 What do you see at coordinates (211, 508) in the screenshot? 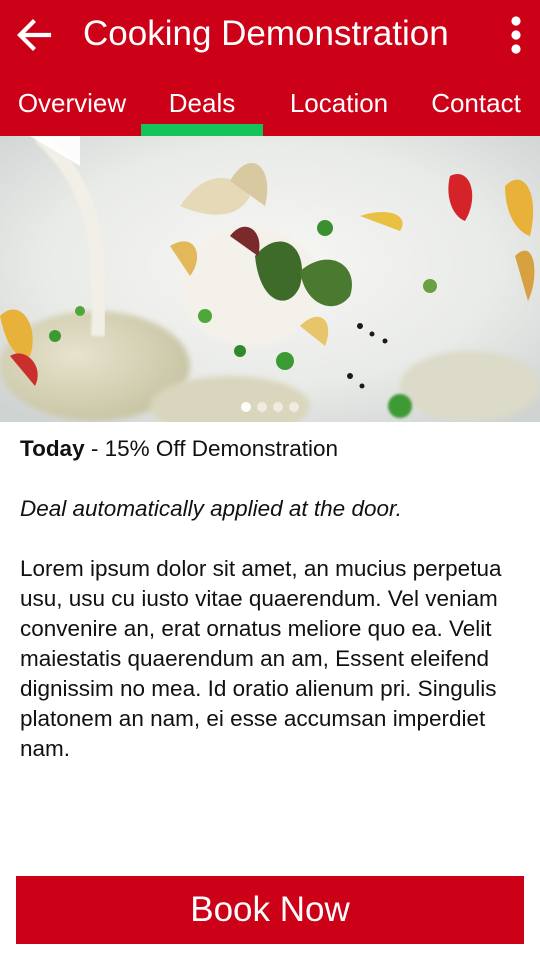
I see `deal-note: Deal automatically applied at the door.` at bounding box center [211, 508].